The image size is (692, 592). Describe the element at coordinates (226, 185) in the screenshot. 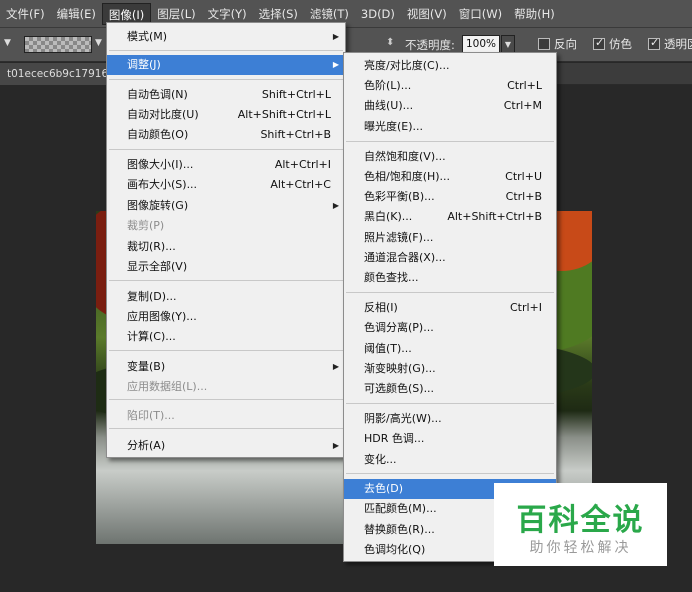

I see `menu-item: 画布大小(S)... Alt+Ctrl+C` at that location.